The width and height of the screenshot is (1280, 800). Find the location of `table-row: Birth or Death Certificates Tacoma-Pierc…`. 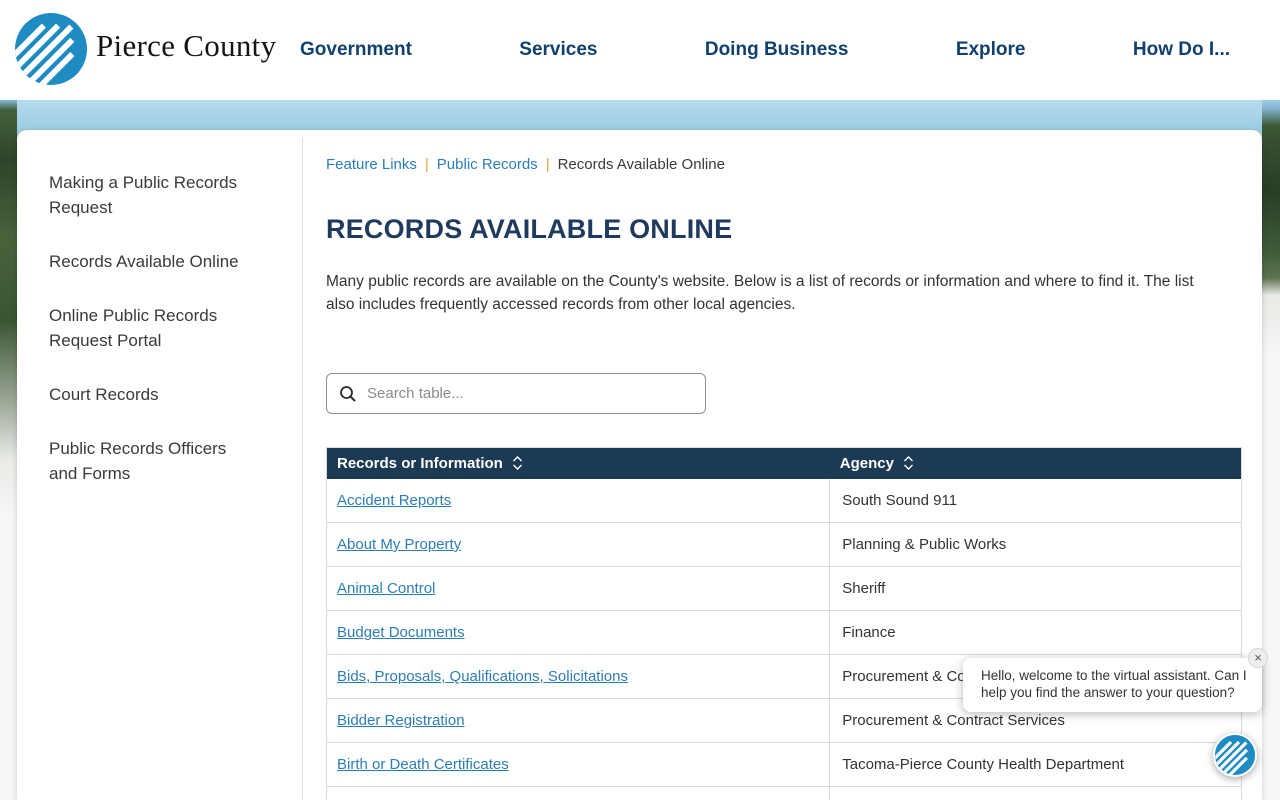

table-row: Birth or Death Certificates Tacoma-Pierc… is located at coordinates (784, 764).